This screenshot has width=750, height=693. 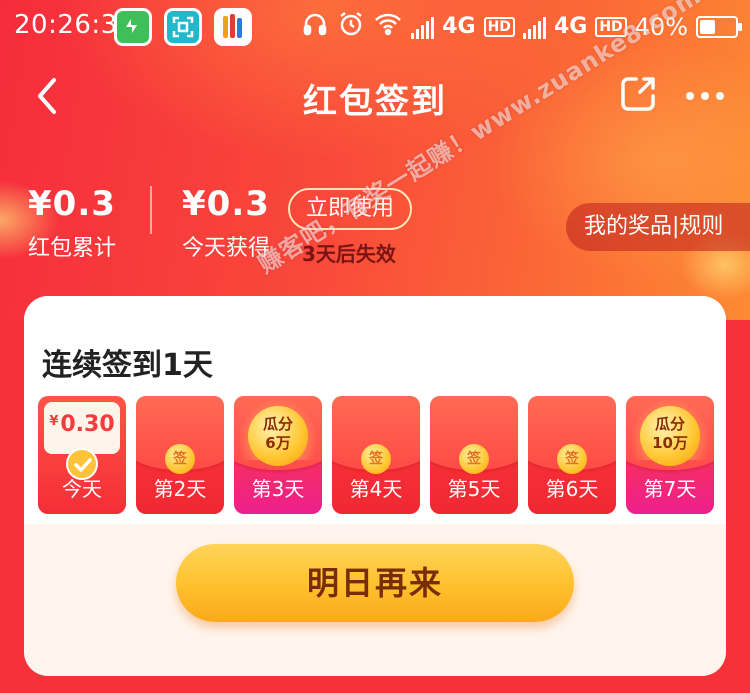 I want to click on day-label: 第5天, so click(x=474, y=489).